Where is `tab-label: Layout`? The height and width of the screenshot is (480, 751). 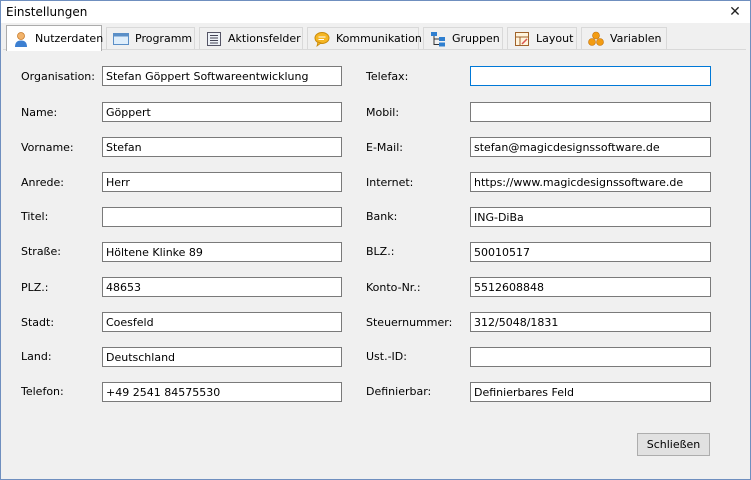
tab-label: Layout is located at coordinates (555, 38).